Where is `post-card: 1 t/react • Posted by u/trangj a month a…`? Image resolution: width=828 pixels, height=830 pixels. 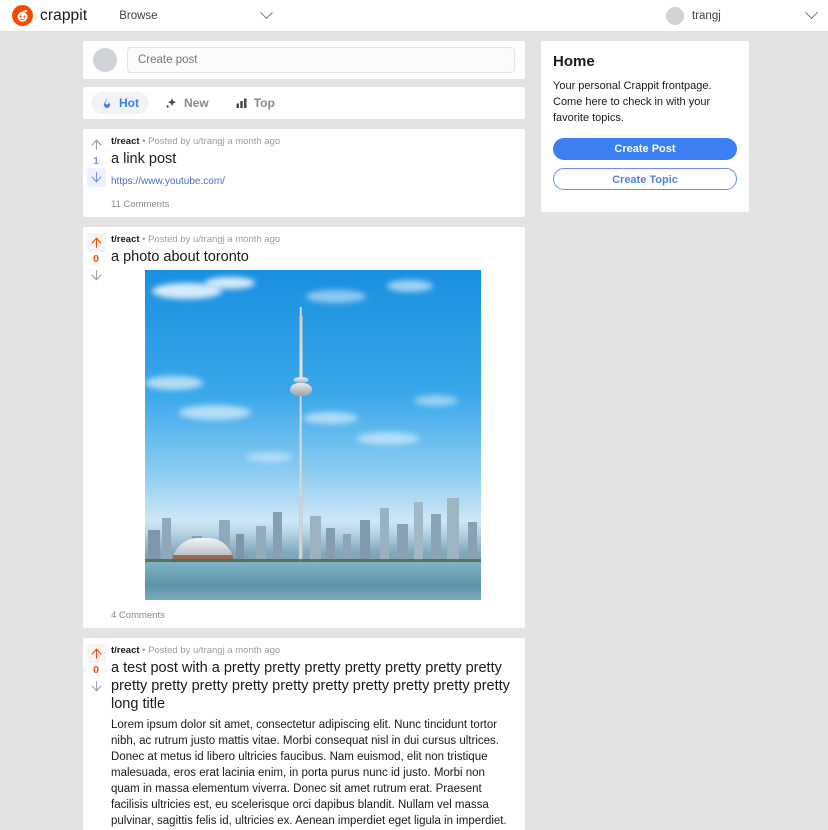
post-card: 1 t/react • Posted by u/trangj a month a… is located at coordinates (304, 173).